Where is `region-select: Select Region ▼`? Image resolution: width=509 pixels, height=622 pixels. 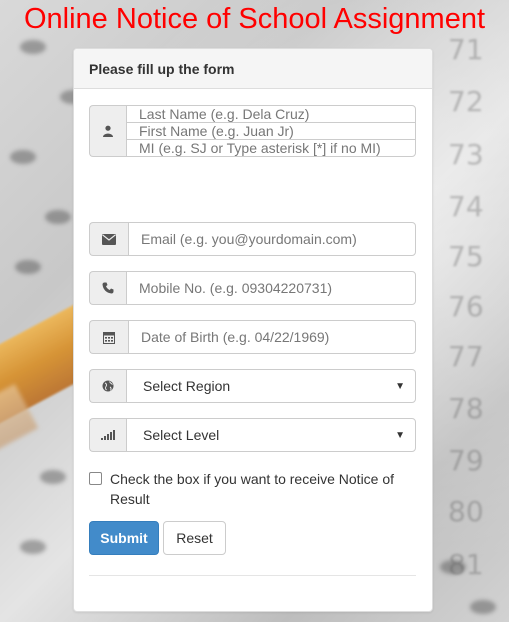 region-select: Select Region ▼ is located at coordinates (271, 386).